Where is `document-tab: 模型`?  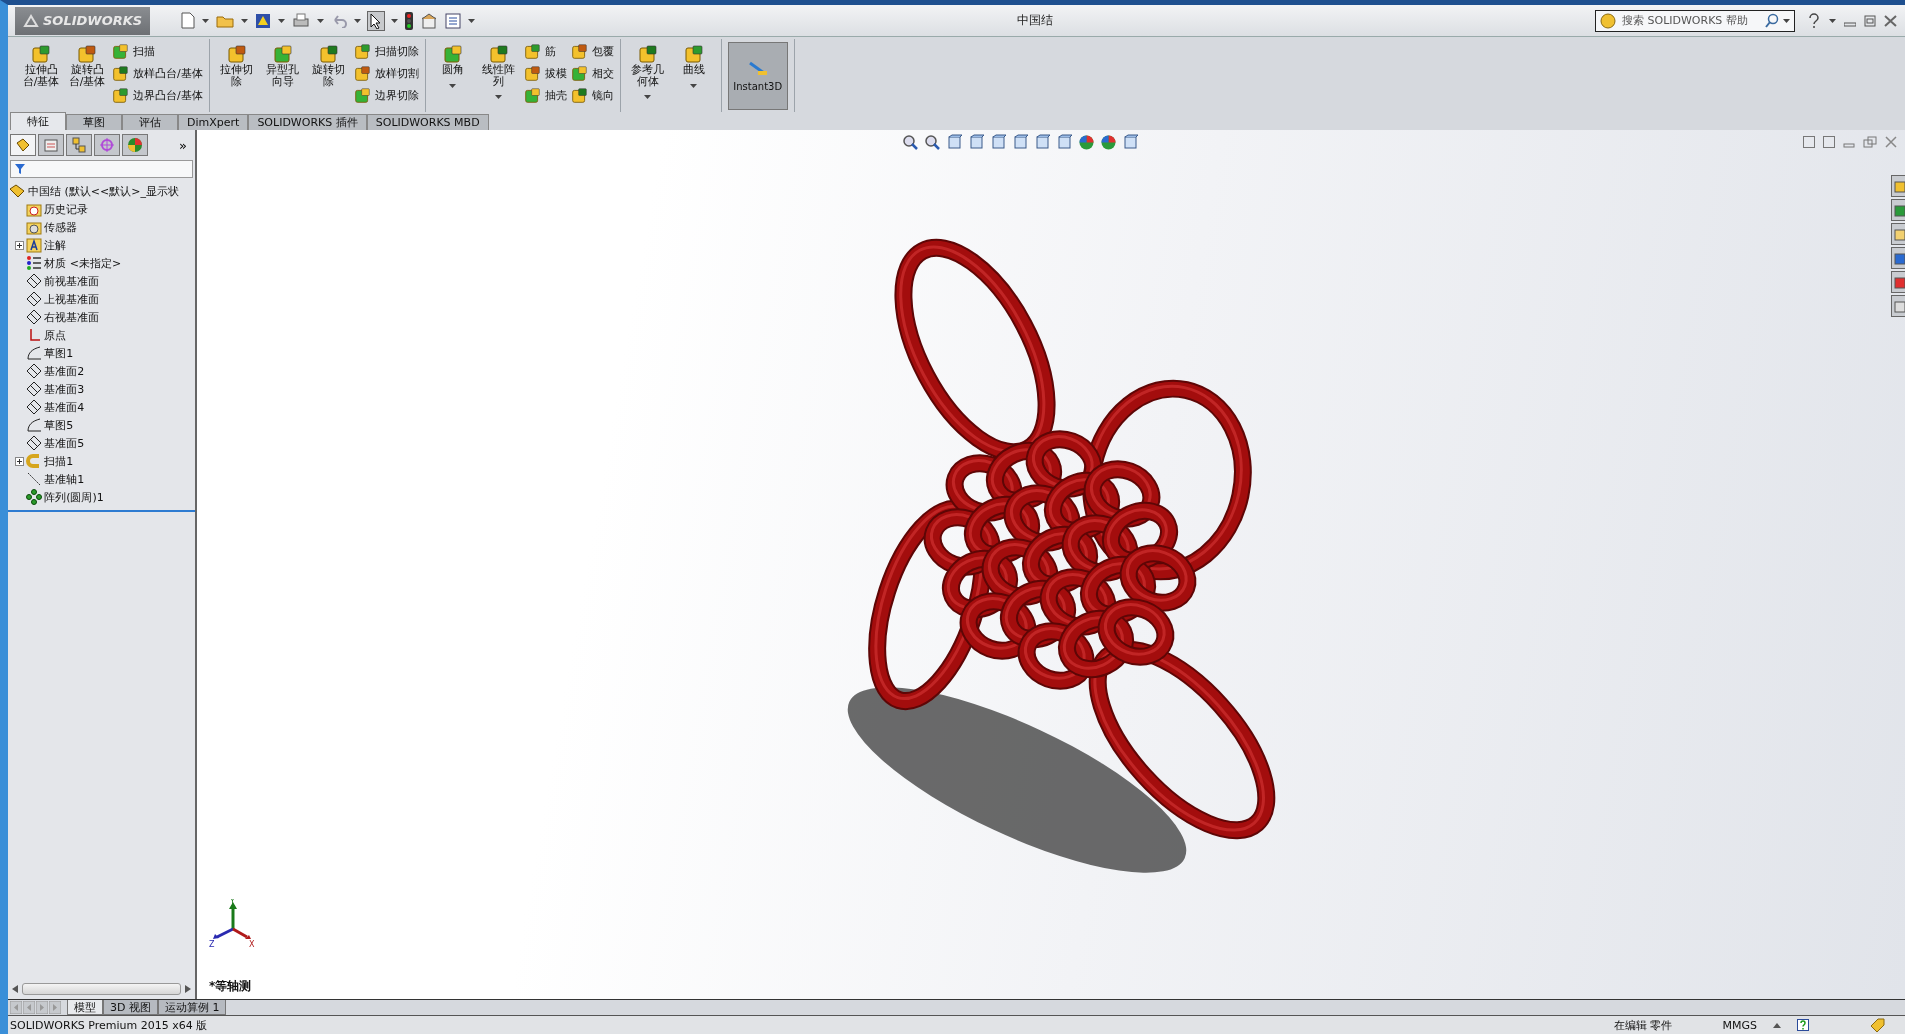 document-tab: 模型 is located at coordinates (85, 1007).